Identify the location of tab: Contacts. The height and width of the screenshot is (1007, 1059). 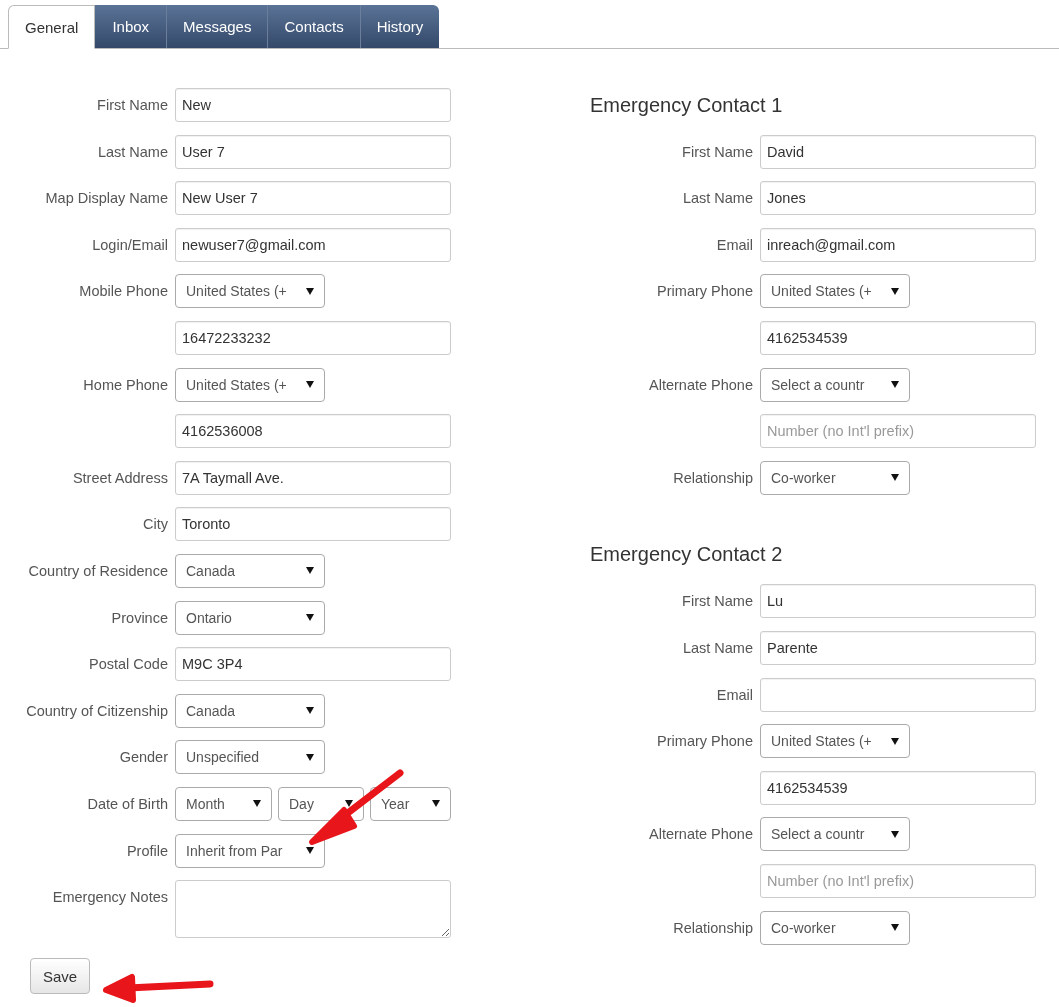
(314, 26).